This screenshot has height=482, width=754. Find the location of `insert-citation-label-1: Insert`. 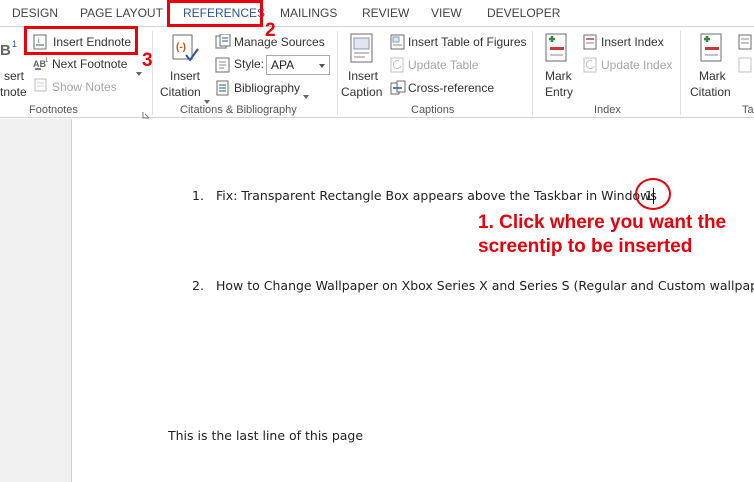

insert-citation-label-1: Insert is located at coordinates (185, 76).